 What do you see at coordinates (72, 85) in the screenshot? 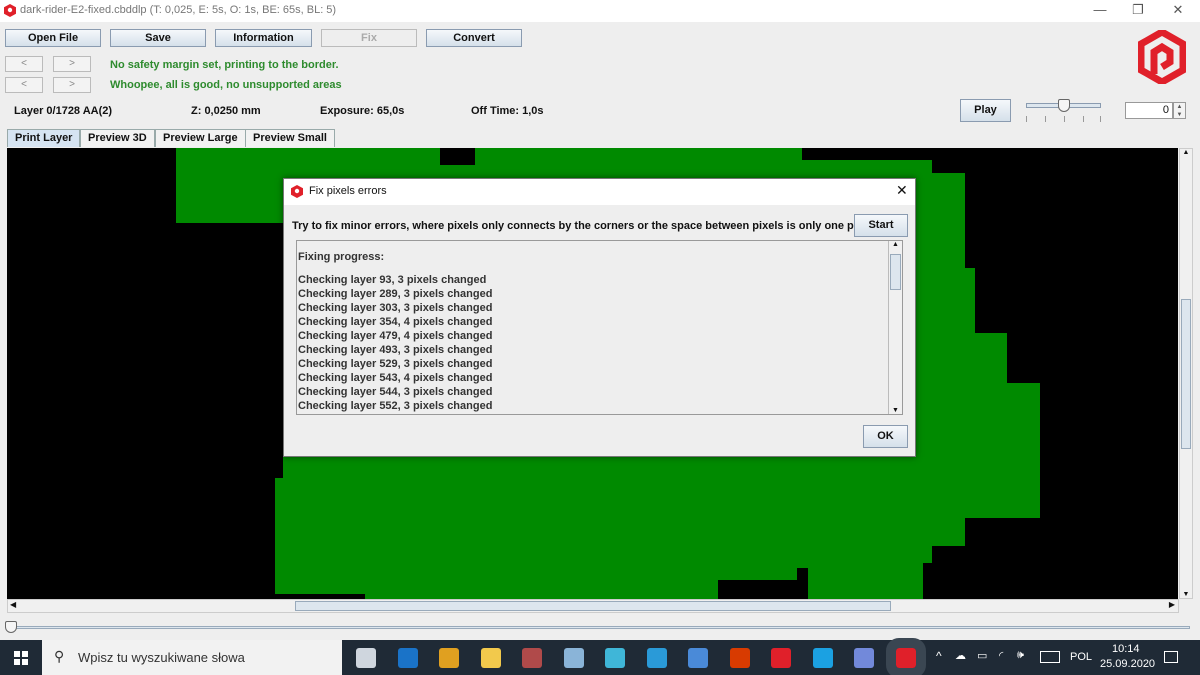
I see `unsupported-next-button: >` at bounding box center [72, 85].